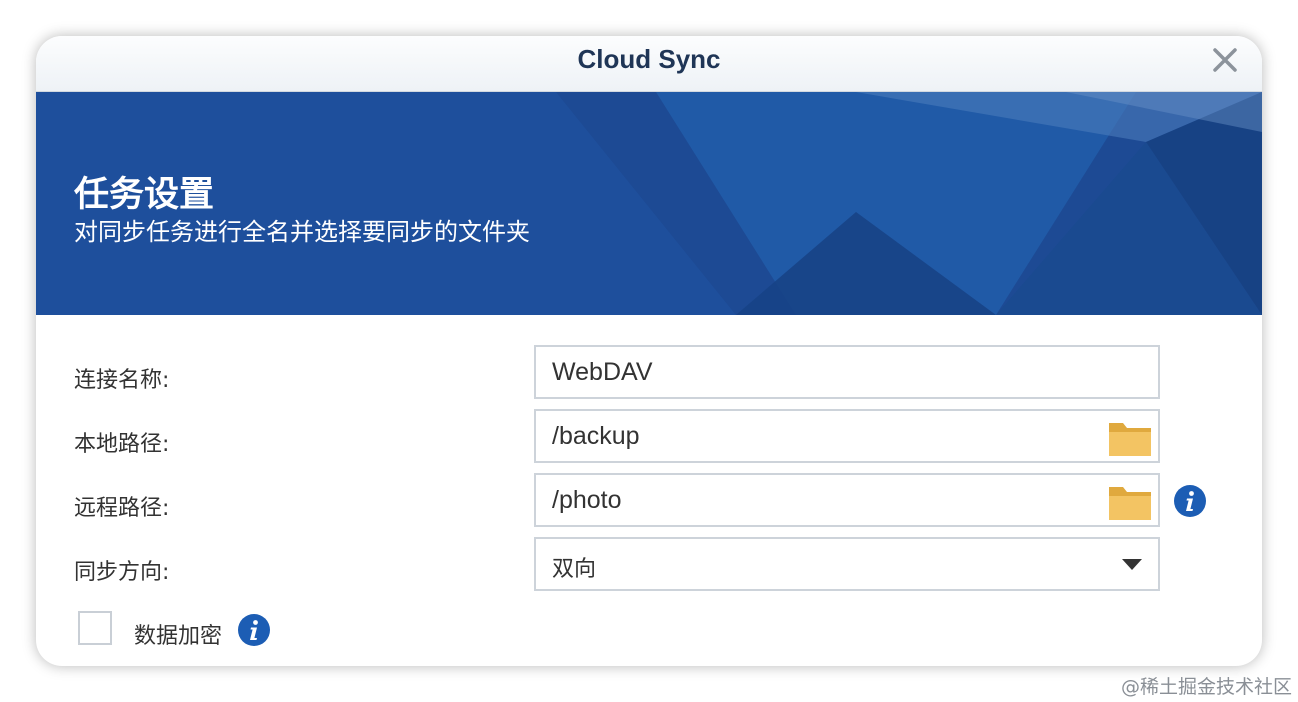  What do you see at coordinates (122, 380) in the screenshot?
I see `connection-name-label: 连接名称:` at bounding box center [122, 380].